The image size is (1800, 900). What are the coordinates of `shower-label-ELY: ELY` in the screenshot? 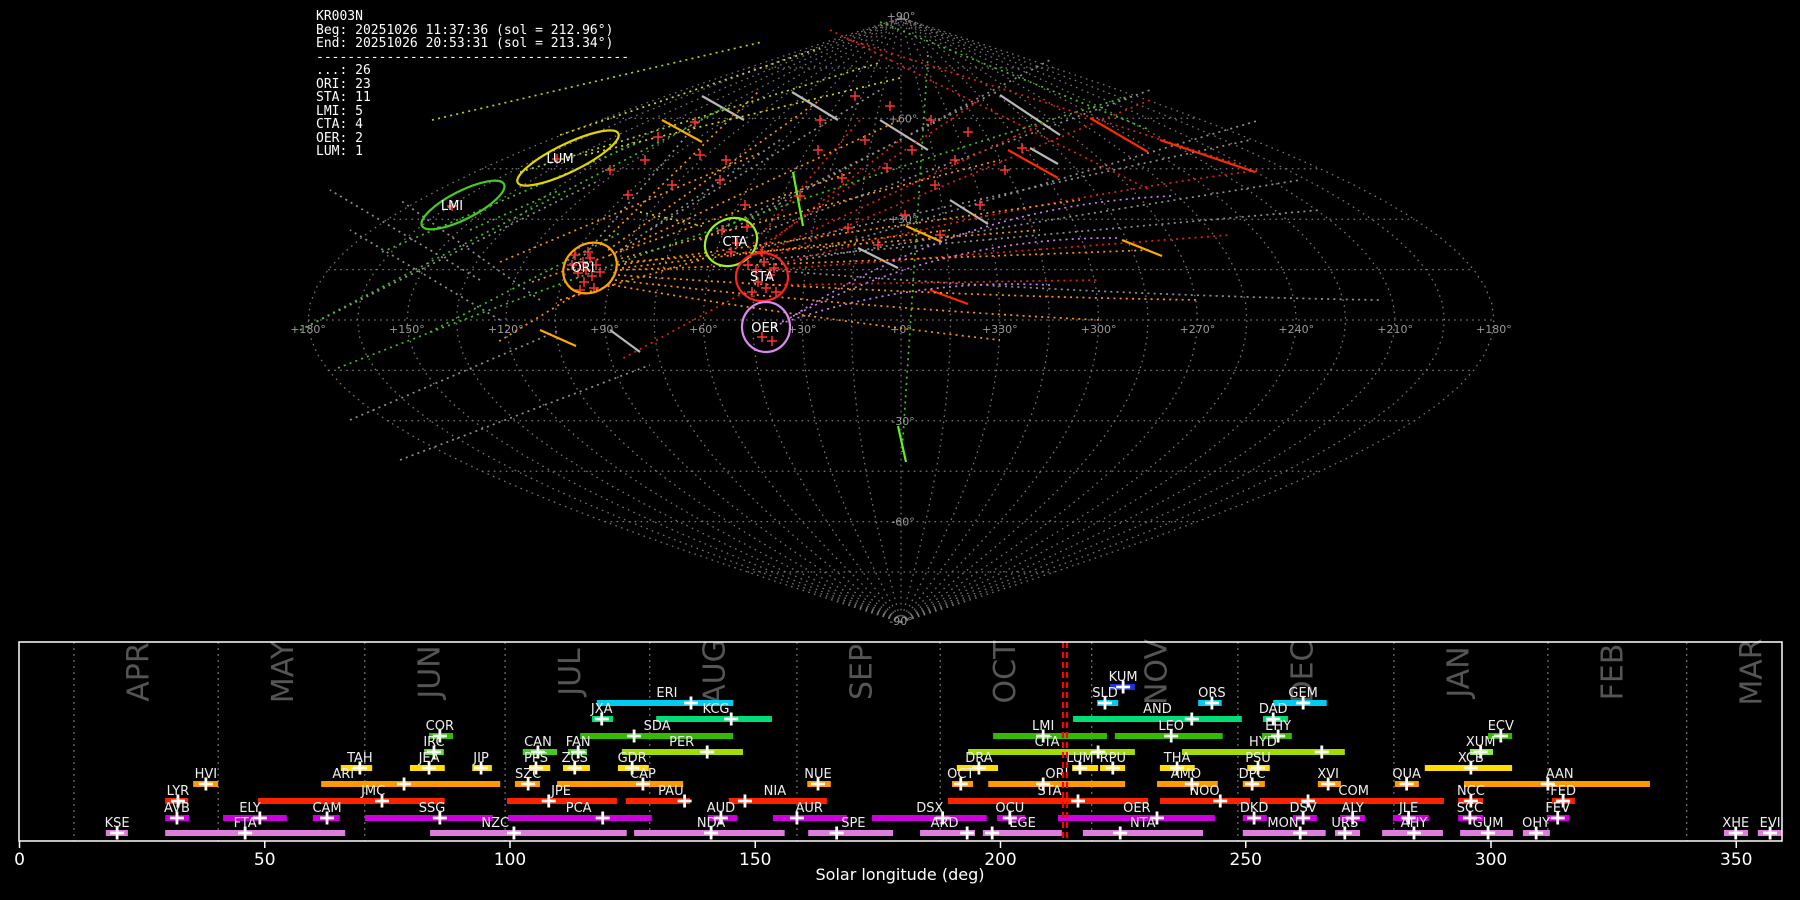 It's located at (250, 808).